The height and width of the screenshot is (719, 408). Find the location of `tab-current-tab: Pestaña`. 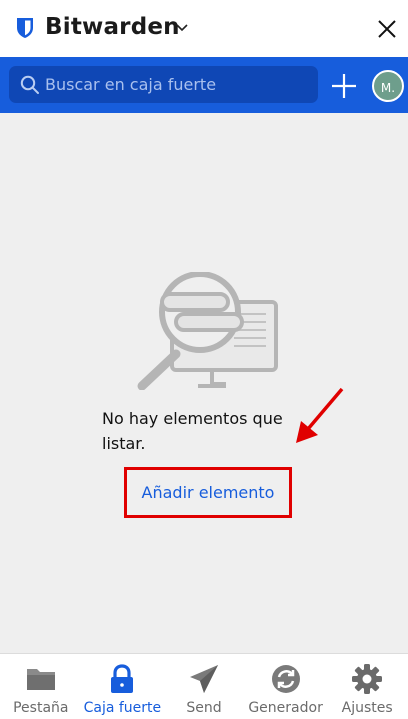

tab-current-tab: Pestaña is located at coordinates (41, 686).